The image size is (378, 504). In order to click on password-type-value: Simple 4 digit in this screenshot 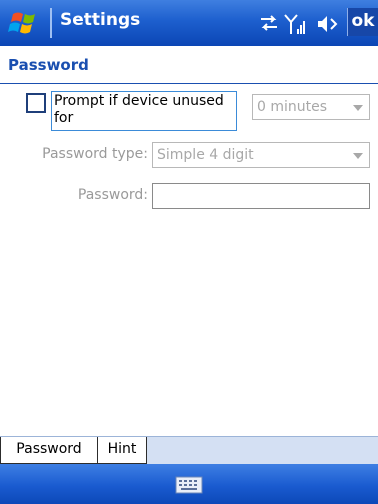, I will do `click(205, 155)`.